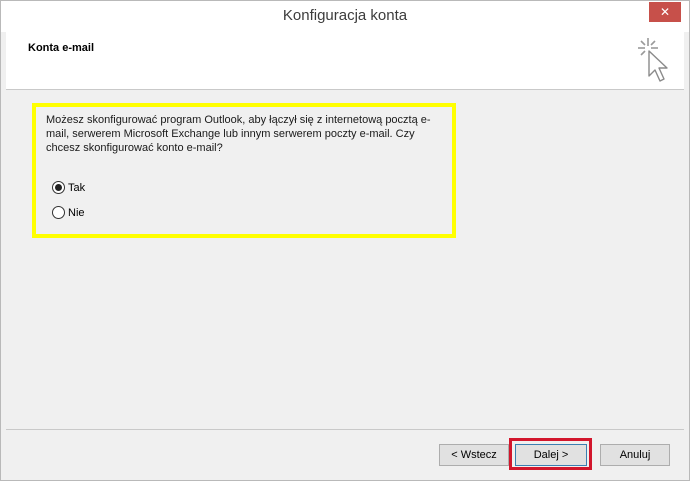 The width and height of the screenshot is (690, 481). What do you see at coordinates (474, 455) in the screenshot?
I see `back-button: < Wstecz` at bounding box center [474, 455].